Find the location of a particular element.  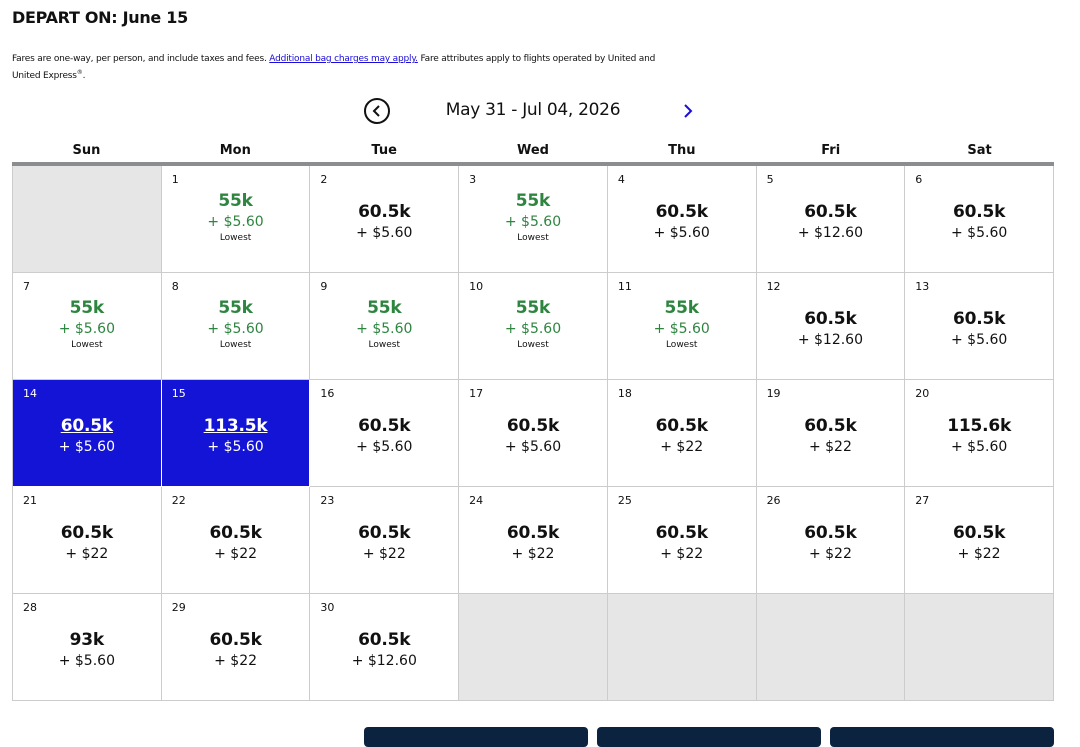

calendar-day-26: 26 60.5k + $22 is located at coordinates (831, 540).